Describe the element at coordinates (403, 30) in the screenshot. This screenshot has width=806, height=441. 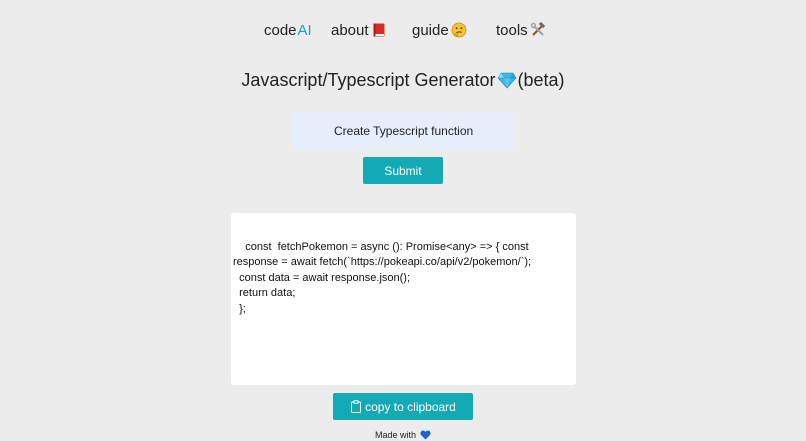
I see `top-nav: code AI about guide tools` at that location.